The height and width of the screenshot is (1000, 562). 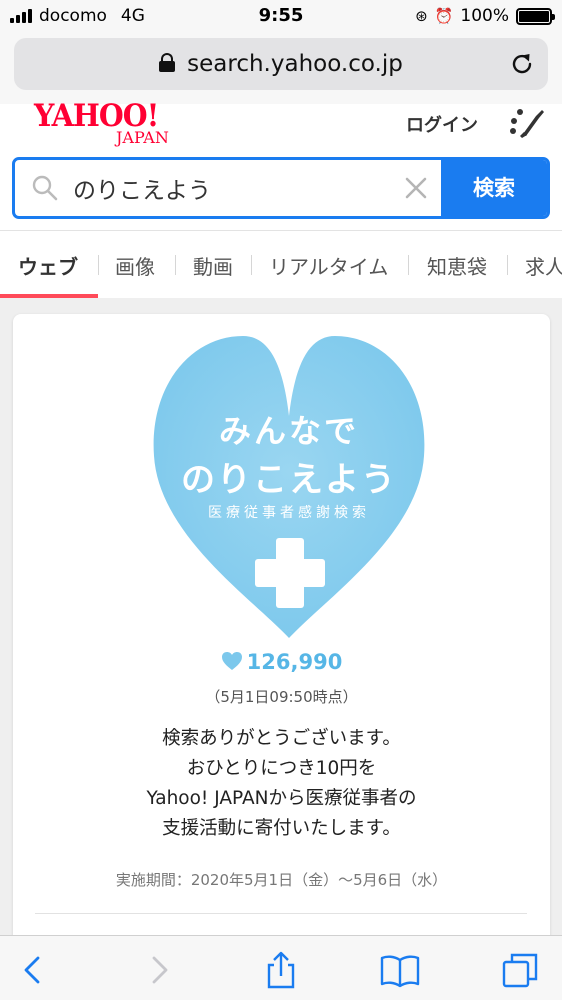 I want to click on clear-icon, so click(x=416, y=188).